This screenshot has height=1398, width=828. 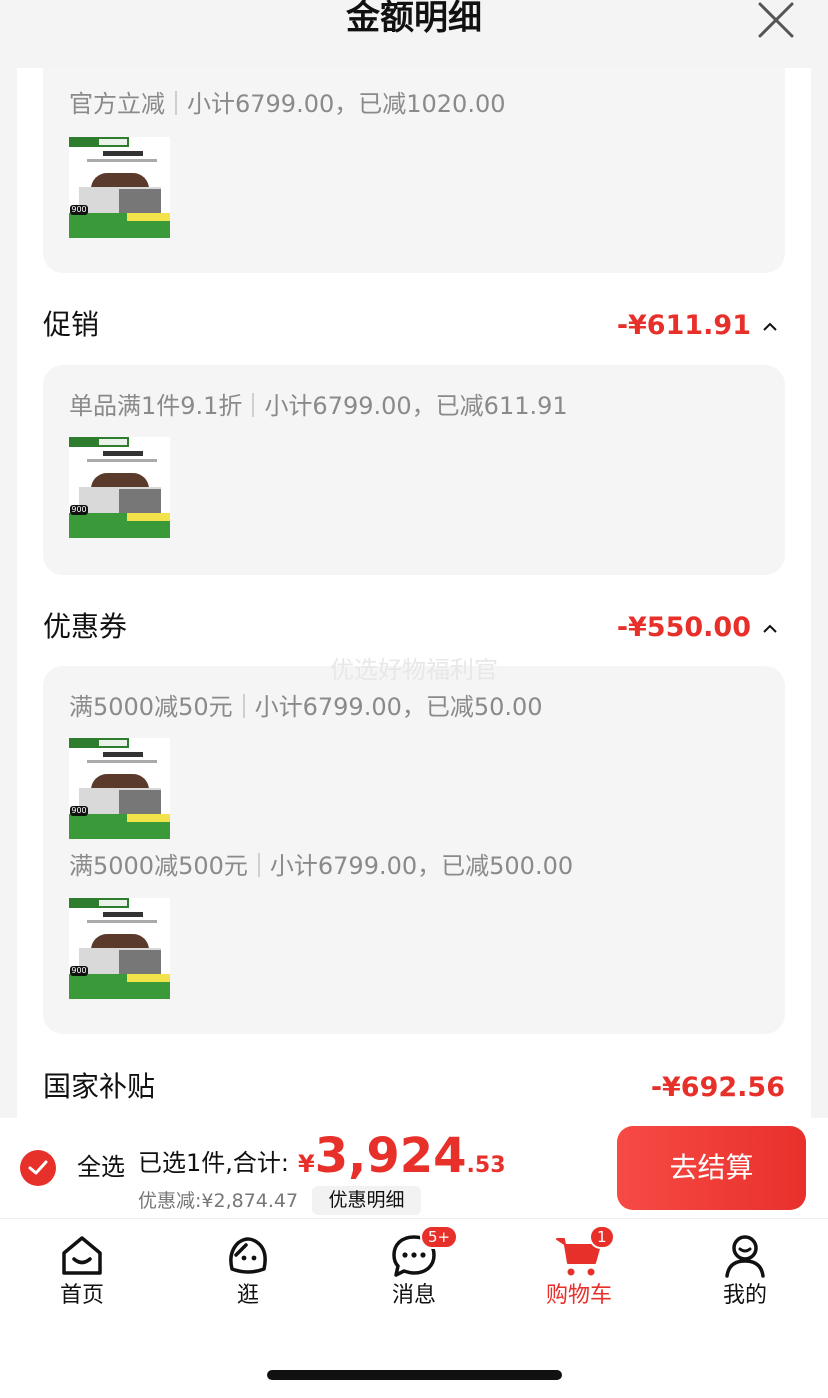 What do you see at coordinates (85, 626) in the screenshot?
I see `coupon-section-title: 优惠券` at bounding box center [85, 626].